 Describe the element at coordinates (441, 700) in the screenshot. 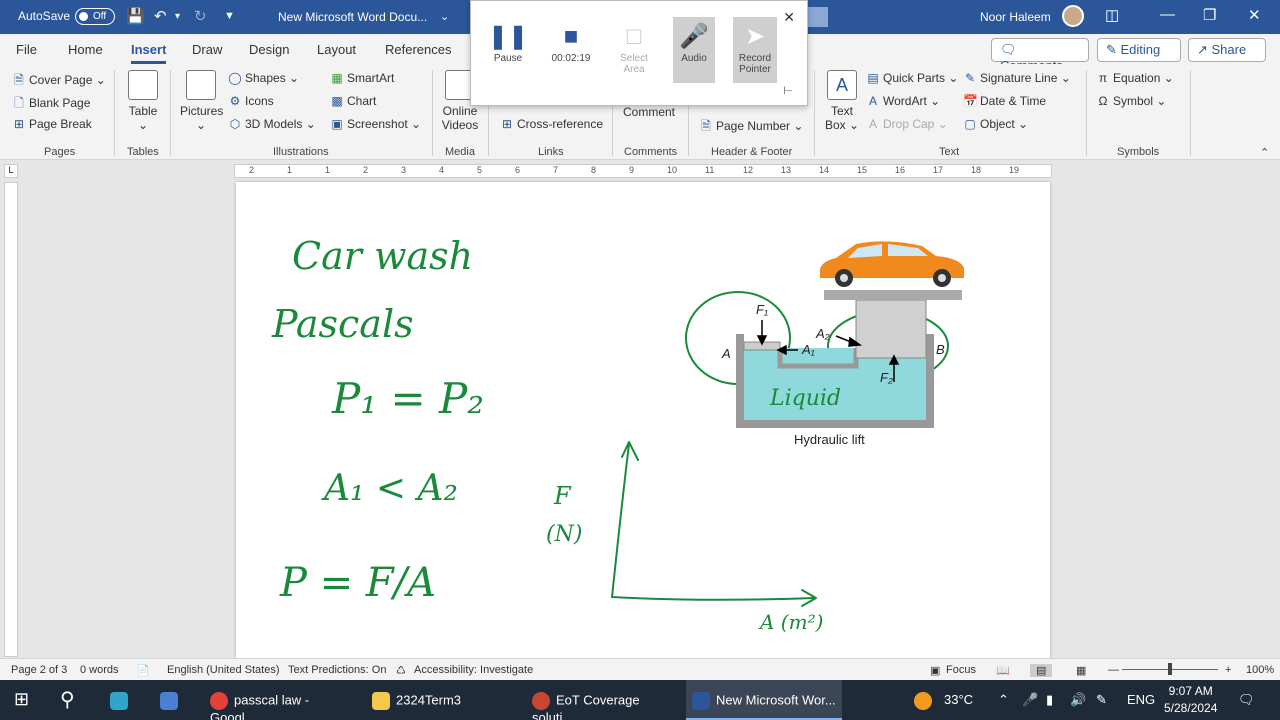

I see `taskbar-folder: 2324Term3` at that location.